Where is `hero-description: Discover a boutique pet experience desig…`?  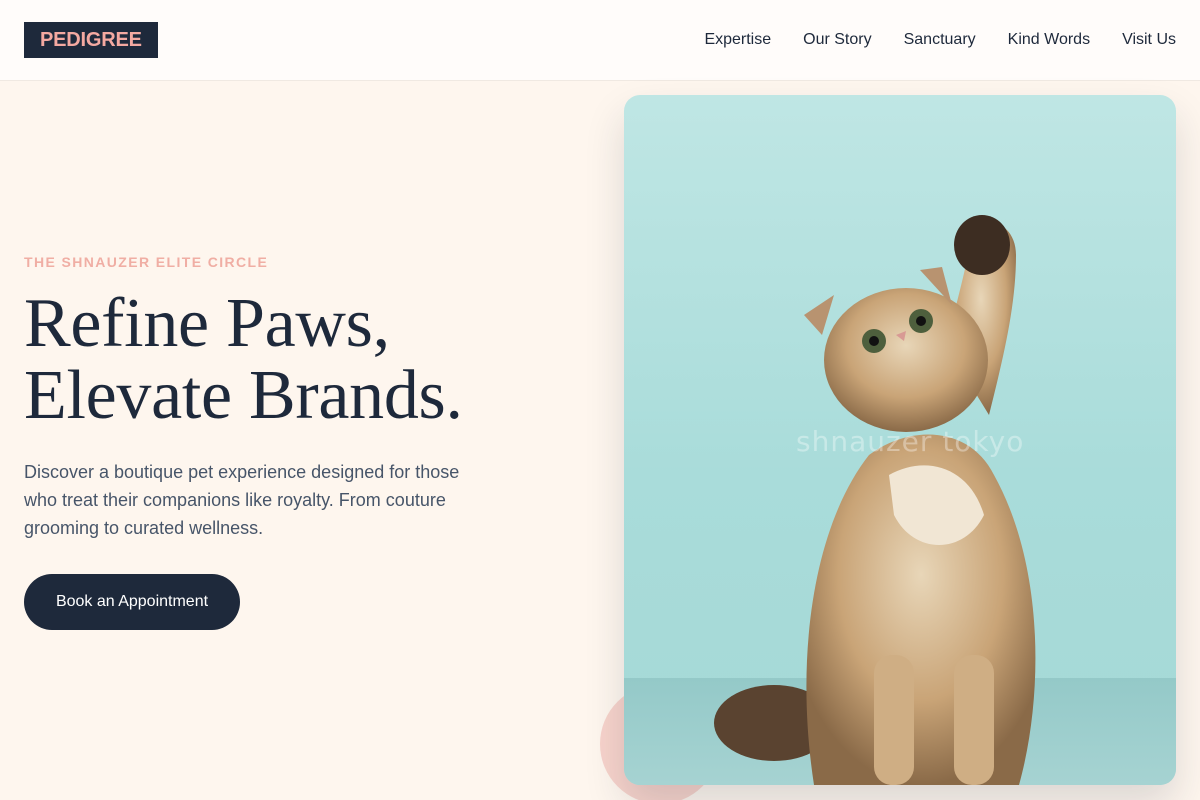
hero-description: Discover a boutique pet experience desig… is located at coordinates (242, 500).